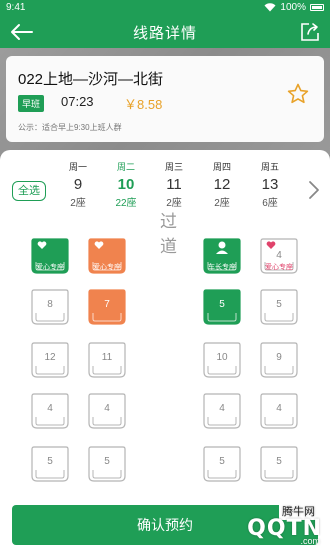 This screenshot has width=330, height=550. Describe the element at coordinates (166, 237) in the screenshot. I see `aisle-label: 过道` at that location.